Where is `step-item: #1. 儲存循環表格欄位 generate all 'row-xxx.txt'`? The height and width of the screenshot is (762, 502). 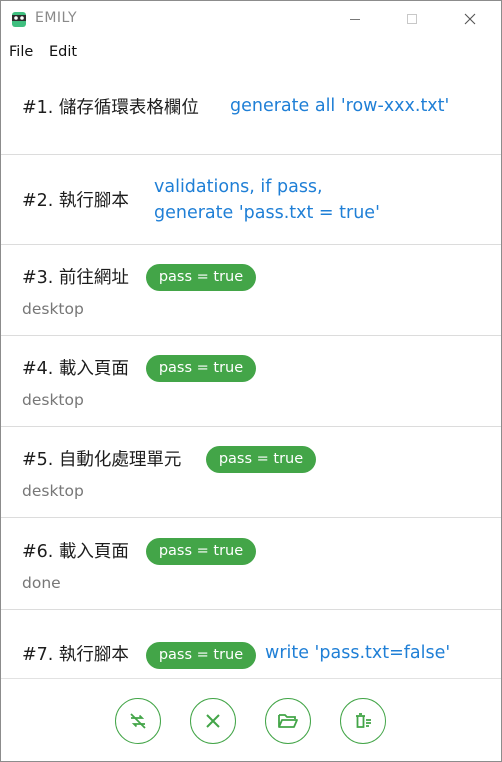 step-item: #1. 儲存循環表格欄位 generate all 'row-xxx.txt' is located at coordinates (251, 111).